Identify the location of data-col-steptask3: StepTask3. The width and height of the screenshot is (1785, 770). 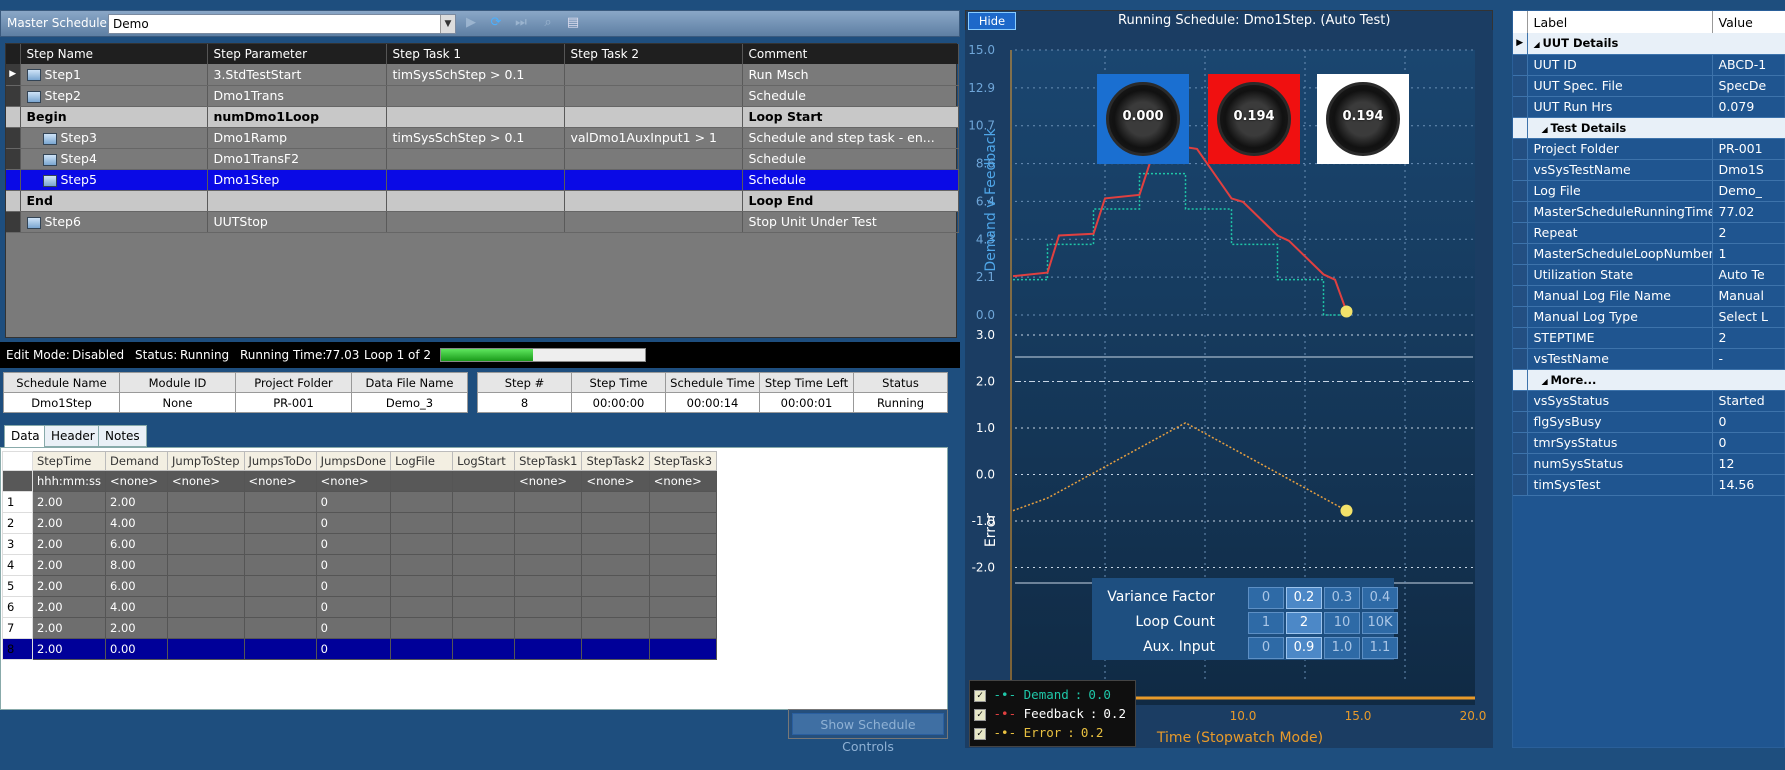
(683, 461).